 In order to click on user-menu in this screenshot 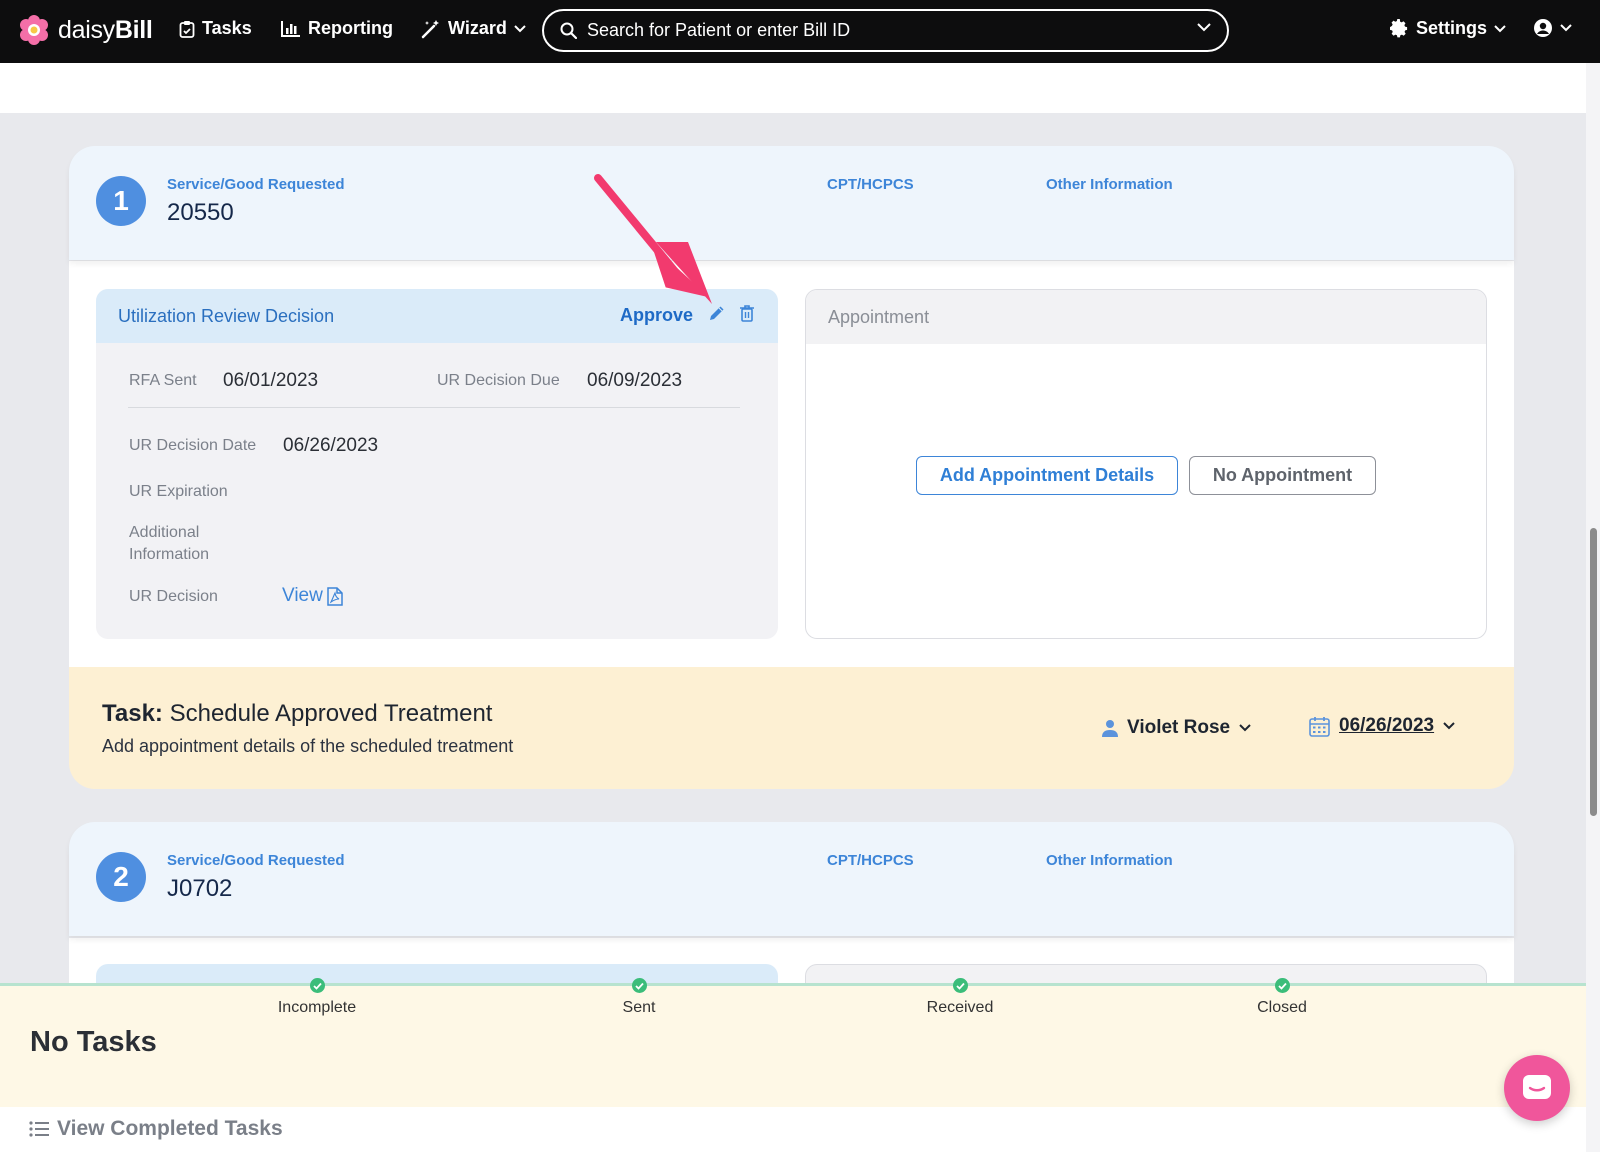, I will do `click(1552, 28)`.